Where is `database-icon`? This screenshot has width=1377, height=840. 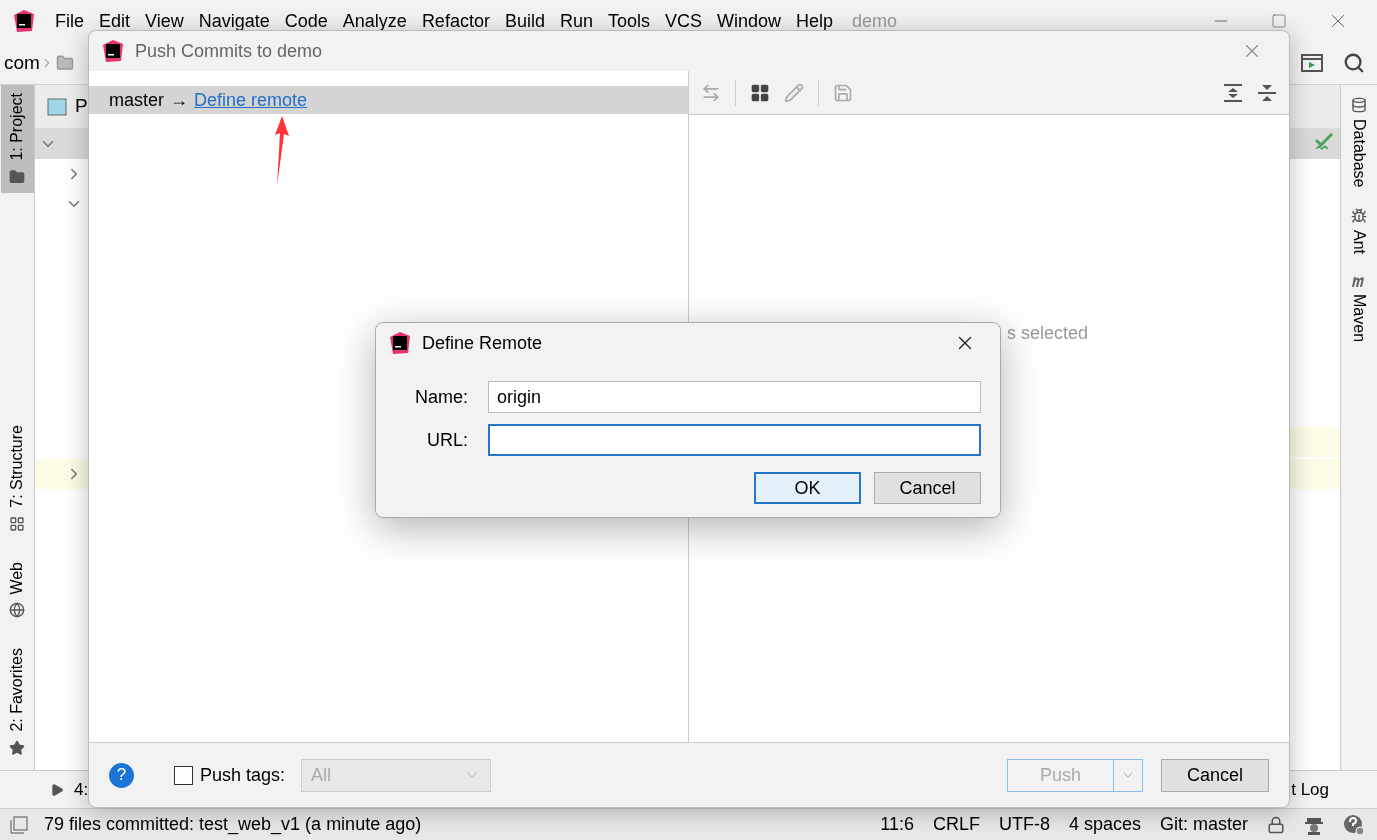
database-icon is located at coordinates (1359, 105).